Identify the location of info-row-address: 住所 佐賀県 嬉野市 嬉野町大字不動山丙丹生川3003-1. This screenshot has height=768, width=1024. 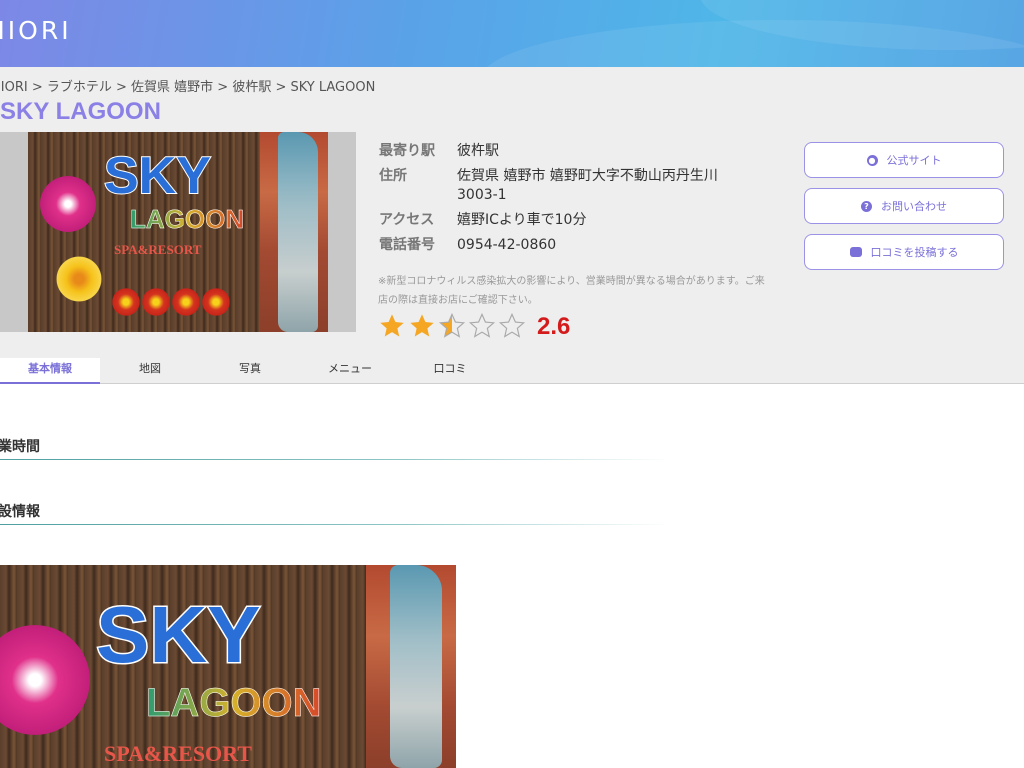
(574, 186).